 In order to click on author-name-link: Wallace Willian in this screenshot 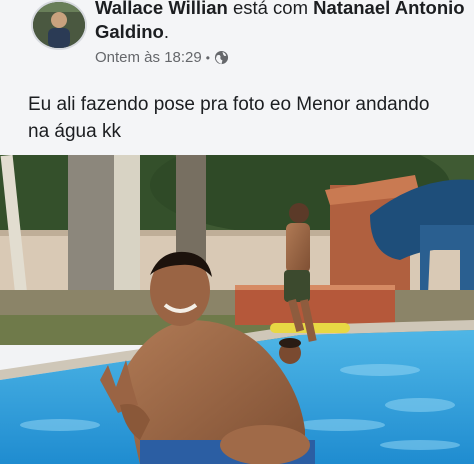, I will do `click(161, 9)`.